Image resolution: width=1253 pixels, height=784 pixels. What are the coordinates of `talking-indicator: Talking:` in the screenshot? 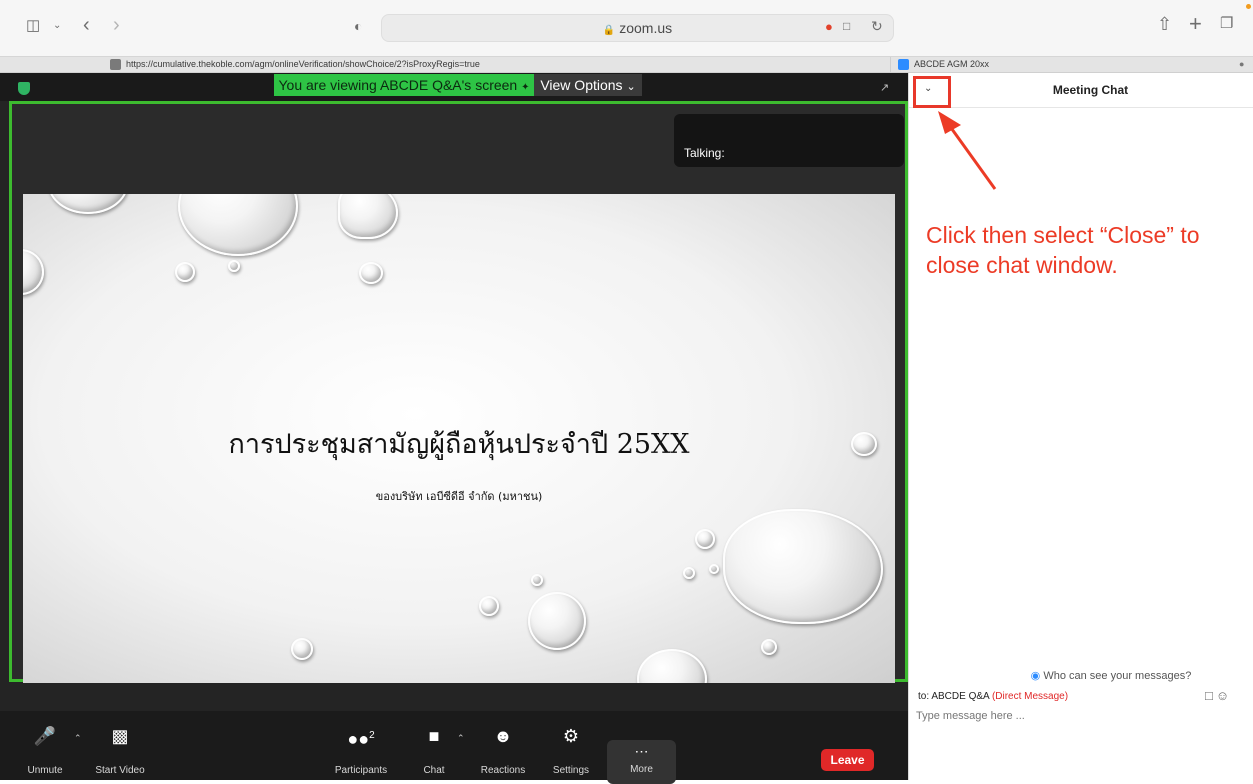 It's located at (789, 140).